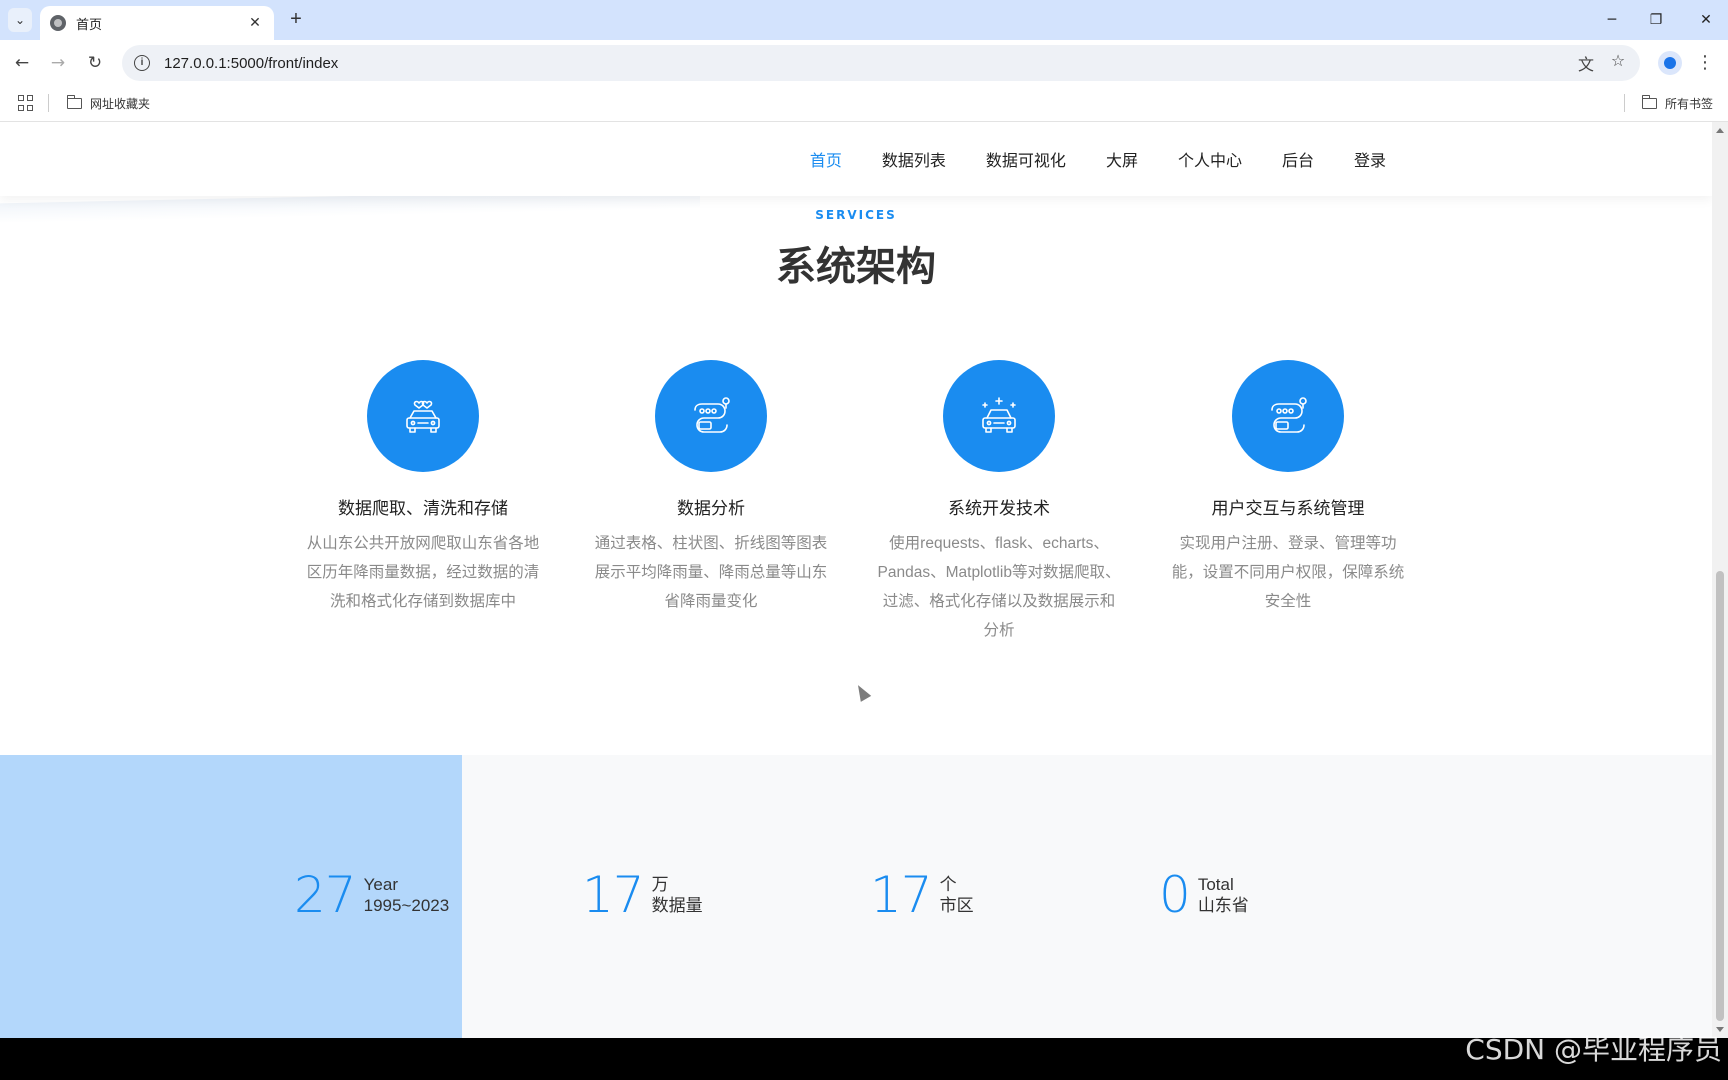  I want to click on browser-toolbar: ← → ↻ i 127.0.0.1:5000/front/index ⽂ ☆ ⋮, so click(864, 63).